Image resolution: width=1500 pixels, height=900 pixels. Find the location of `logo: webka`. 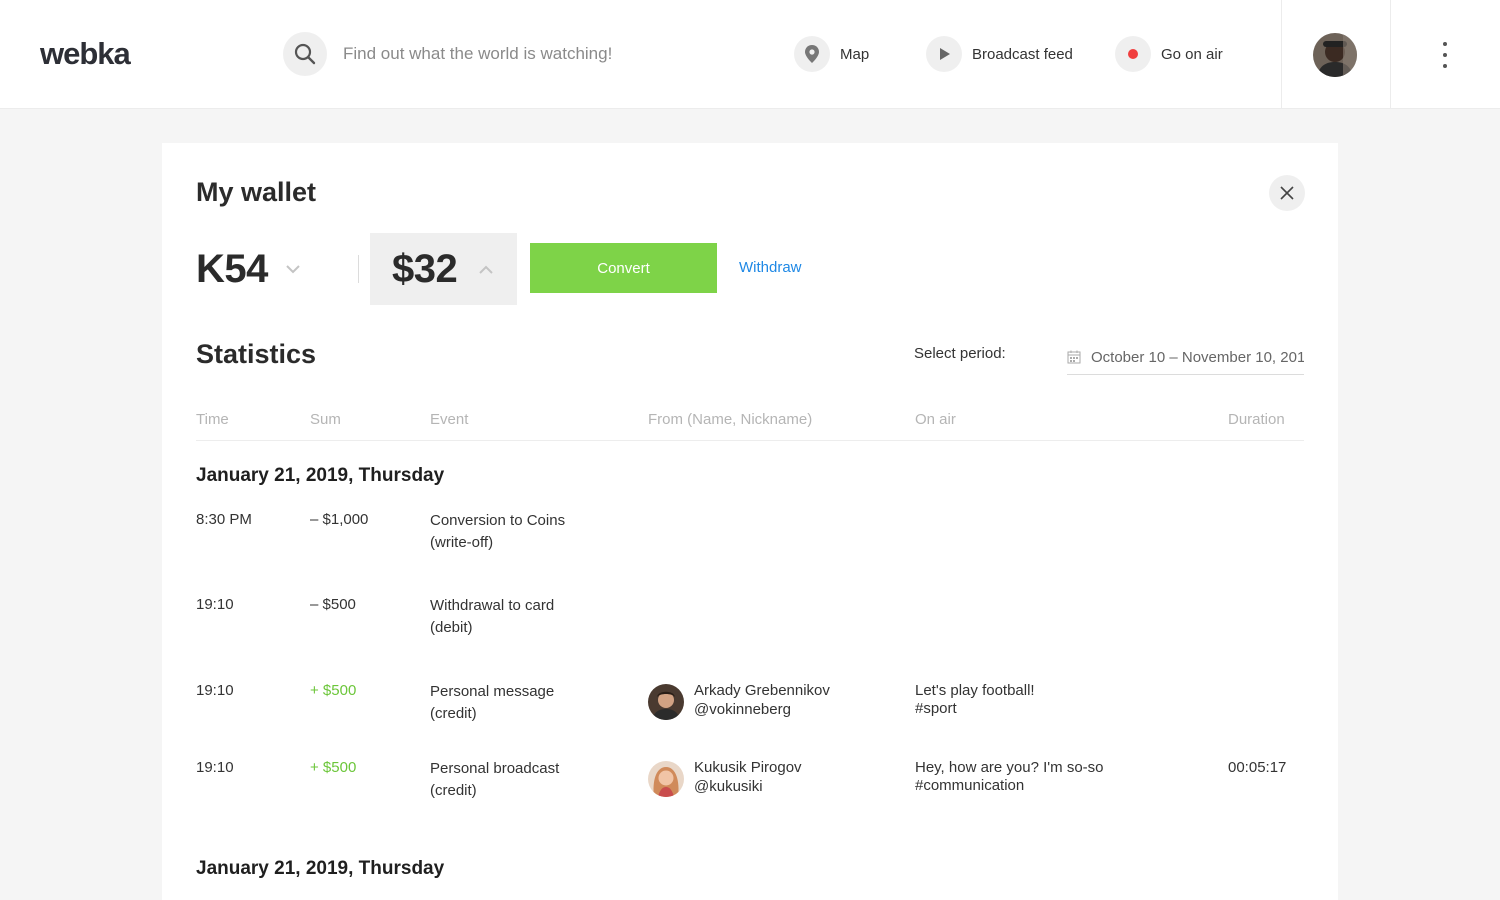

logo: webka is located at coordinates (85, 54).